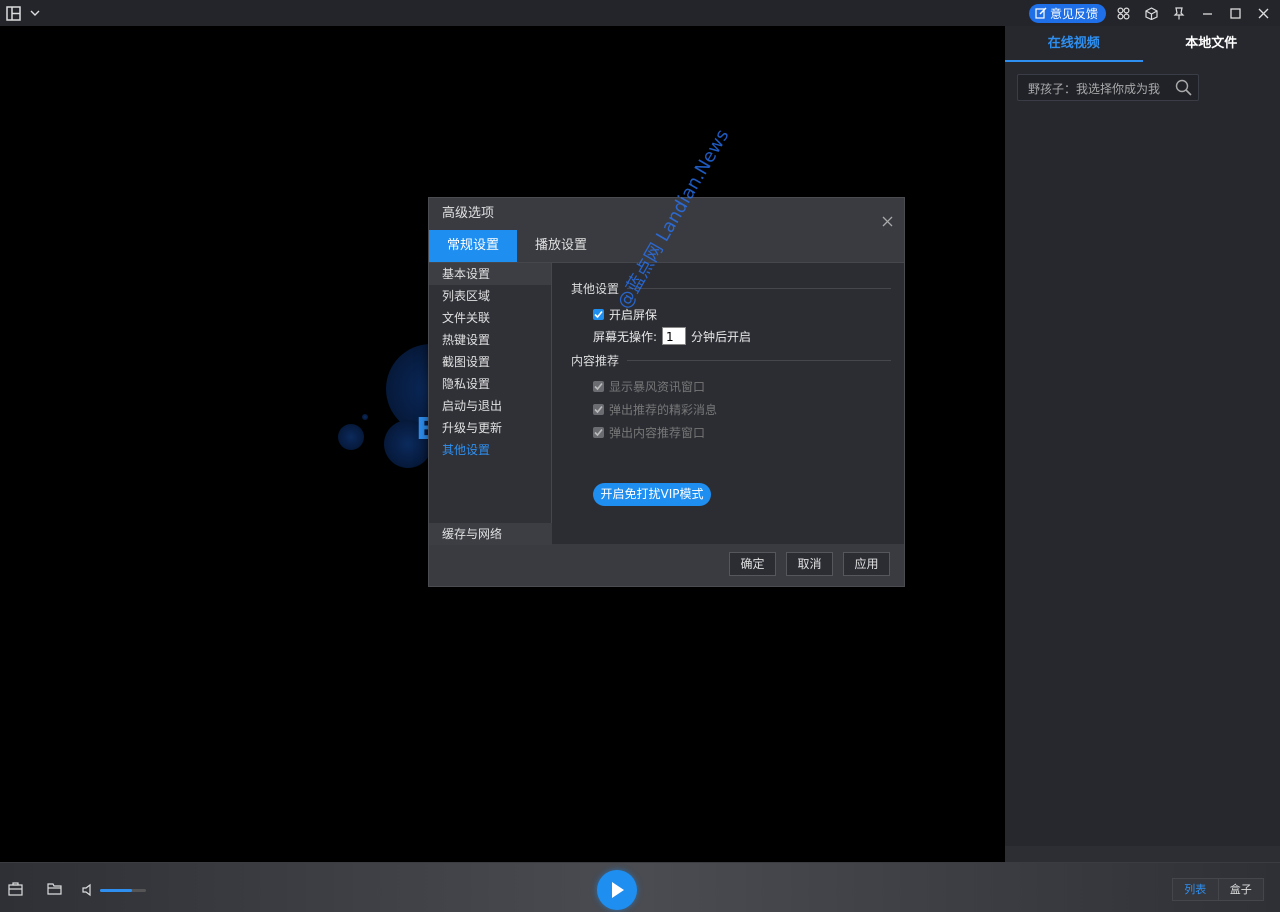  Describe the element at coordinates (657, 433) in the screenshot. I see `recommend-label-3: 弹出内容推荐窗口` at that location.